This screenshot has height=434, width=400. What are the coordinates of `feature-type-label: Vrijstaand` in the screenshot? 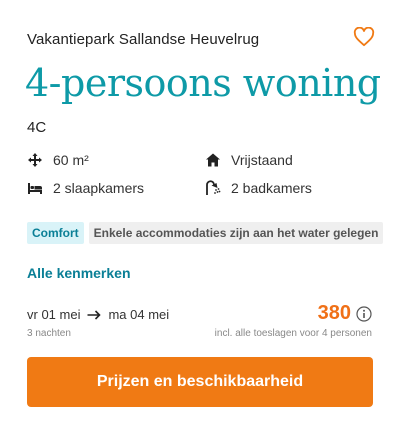 It's located at (262, 160).